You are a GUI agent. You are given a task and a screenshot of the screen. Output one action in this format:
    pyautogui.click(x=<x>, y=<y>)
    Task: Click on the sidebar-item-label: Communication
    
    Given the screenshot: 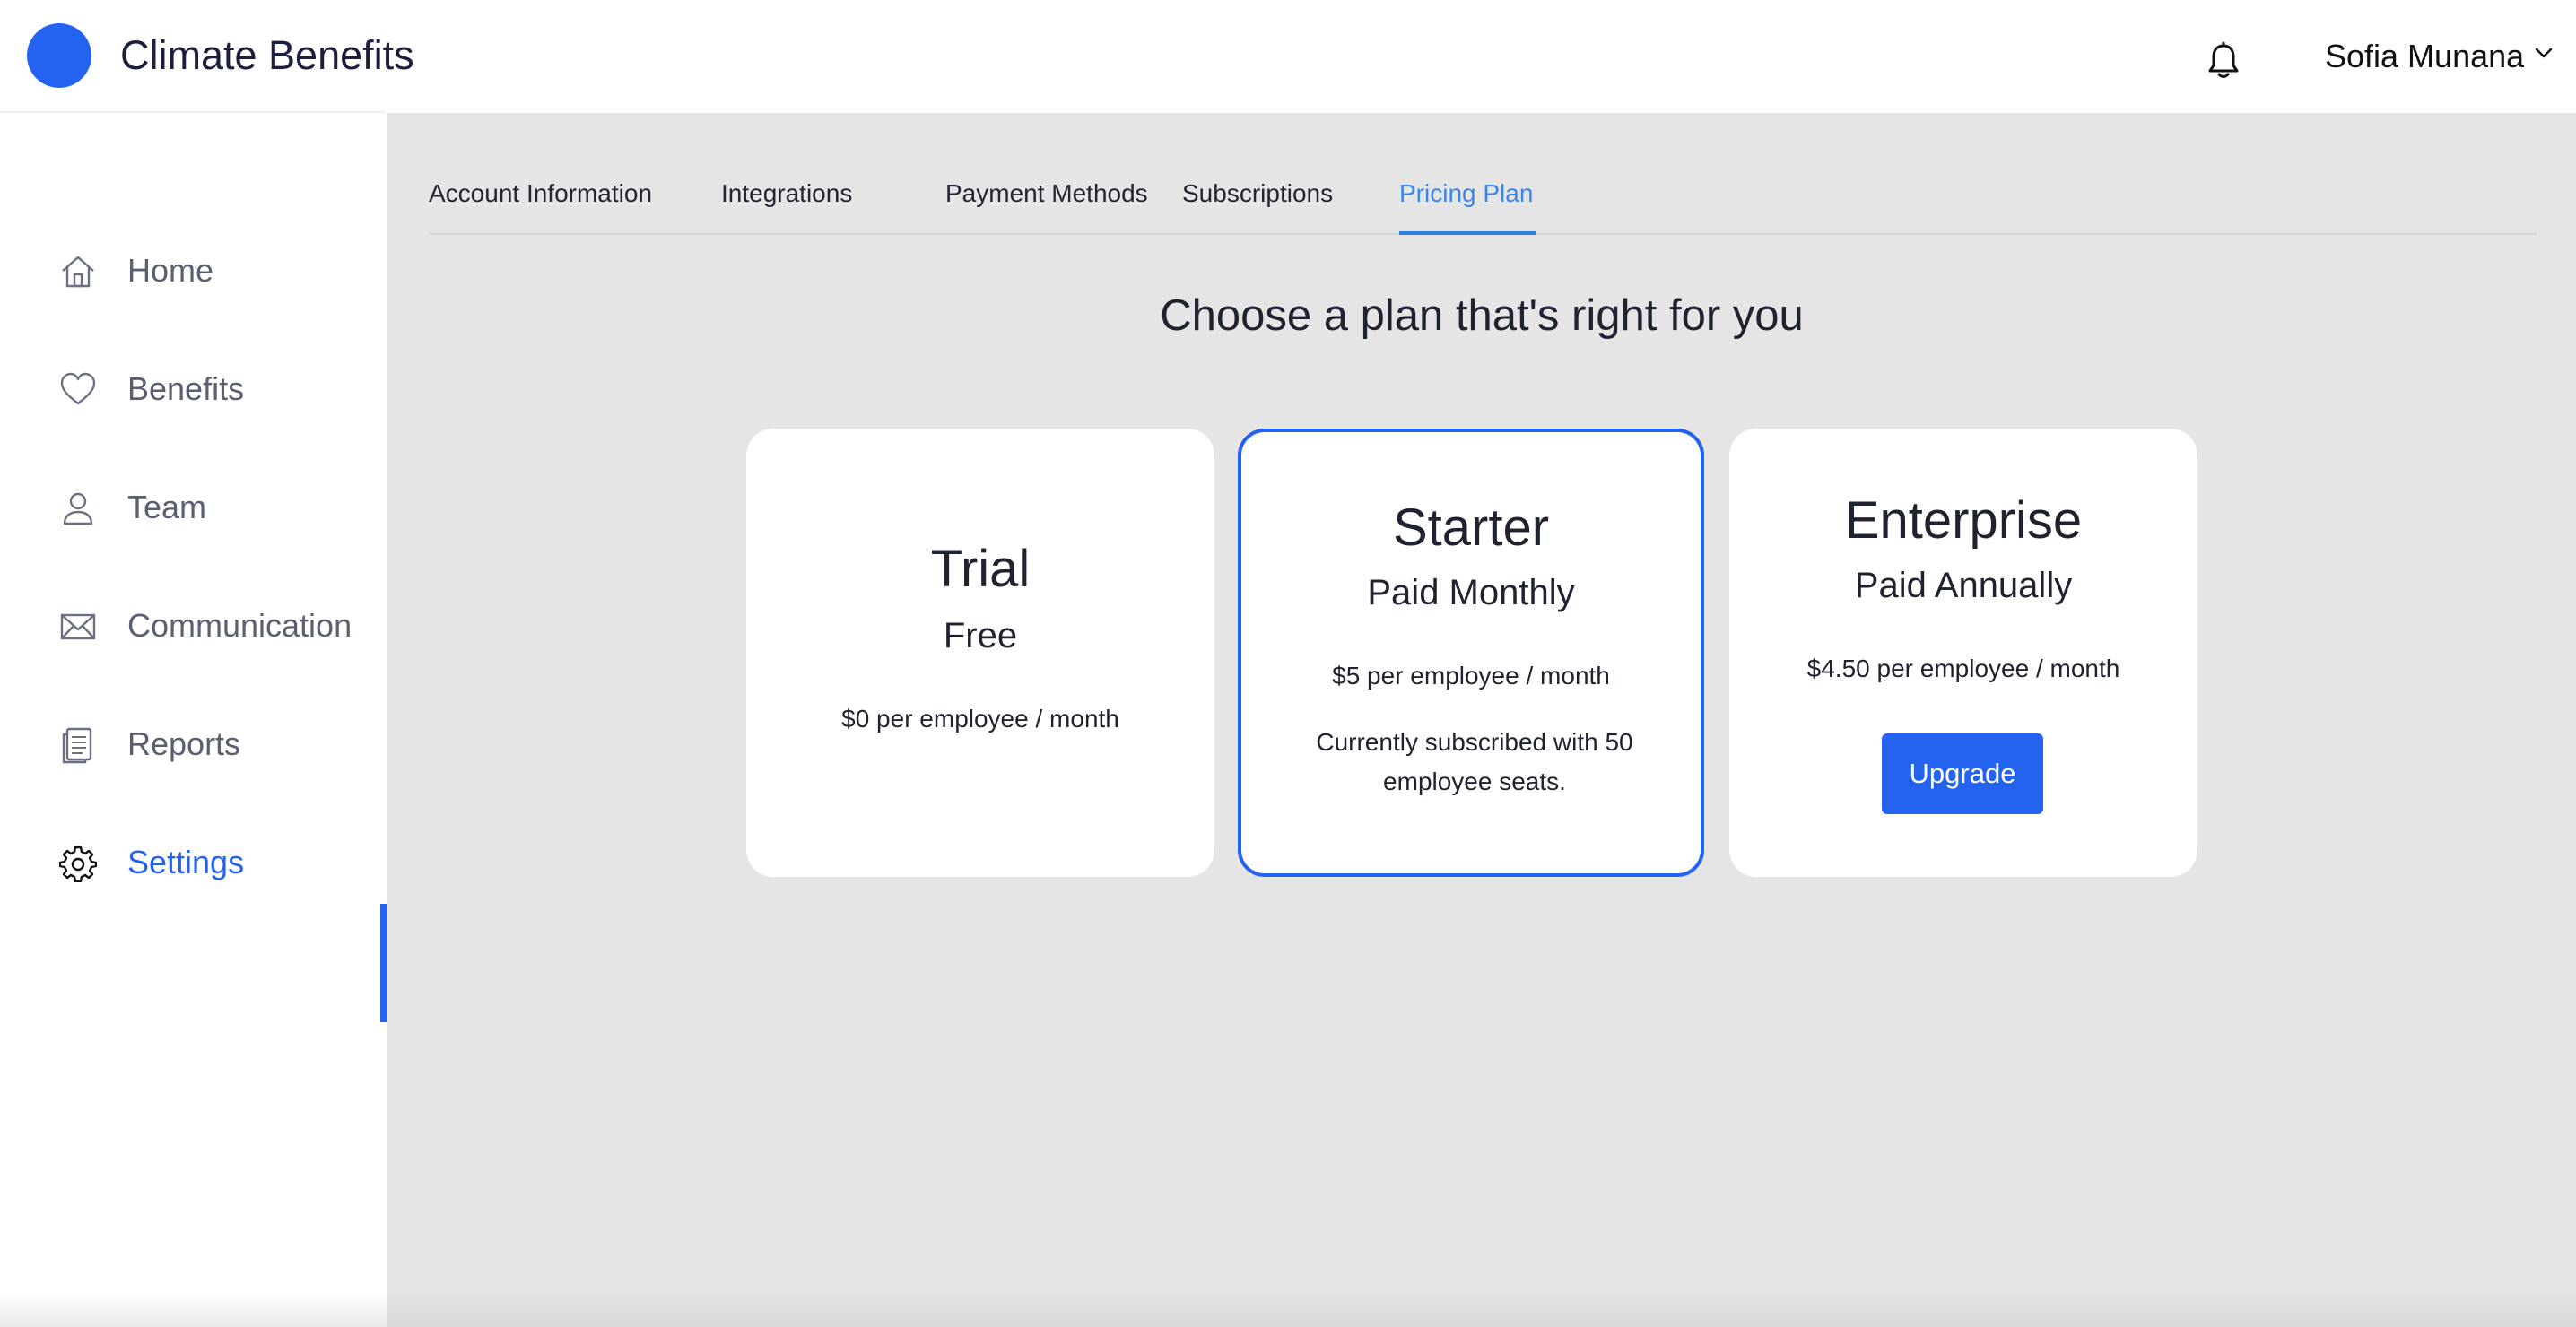 What is the action you would take?
    pyautogui.click(x=239, y=625)
    